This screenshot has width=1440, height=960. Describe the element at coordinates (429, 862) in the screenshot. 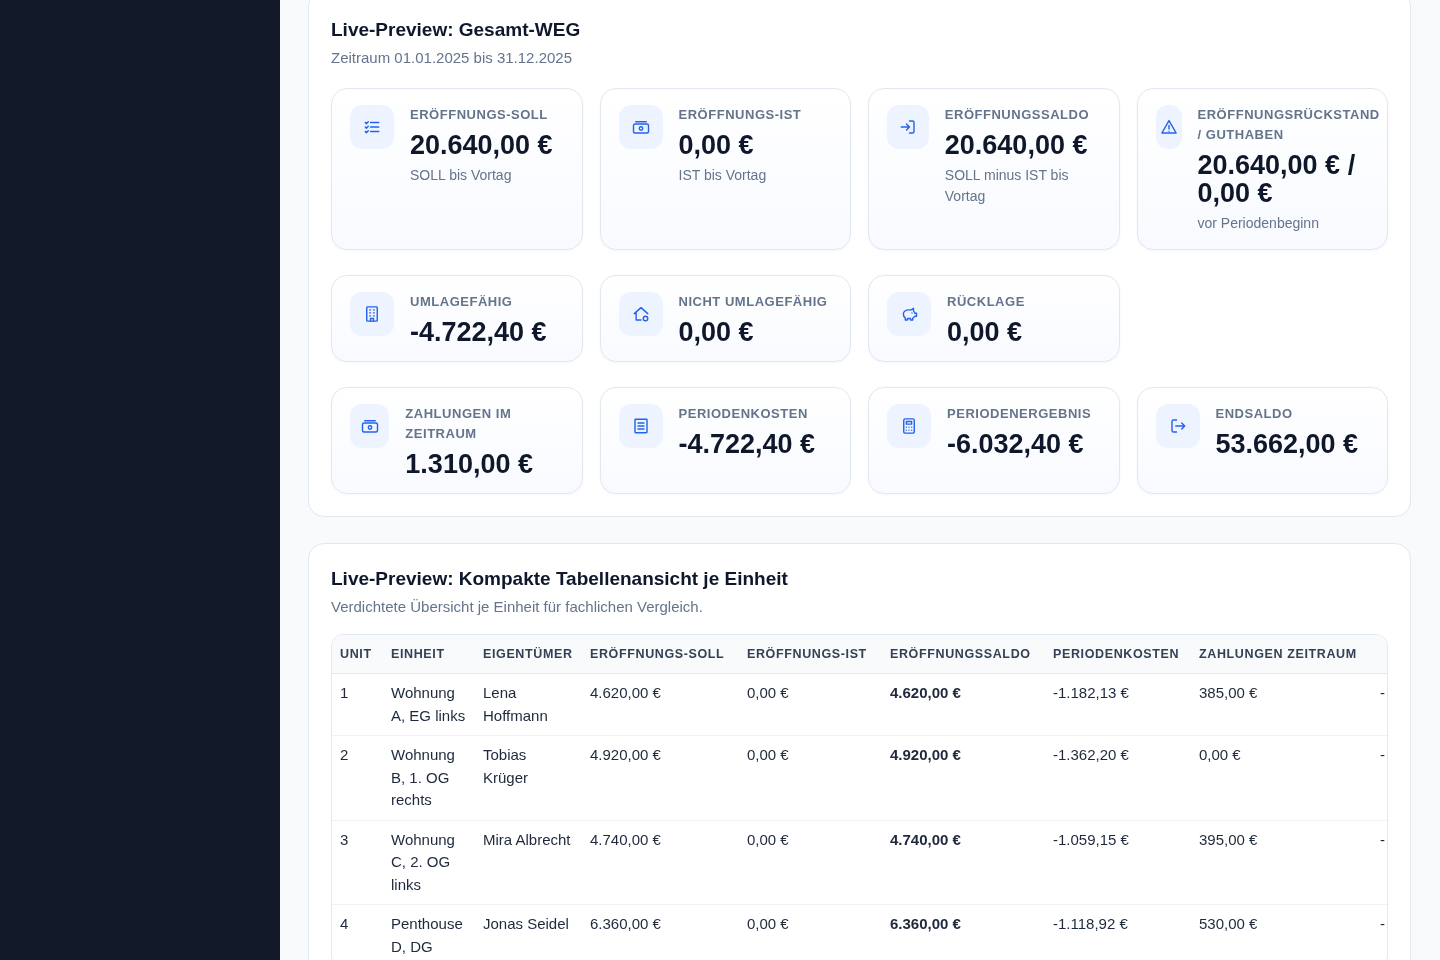

I see `table-cell: Wohnung C, 2. OG links` at that location.